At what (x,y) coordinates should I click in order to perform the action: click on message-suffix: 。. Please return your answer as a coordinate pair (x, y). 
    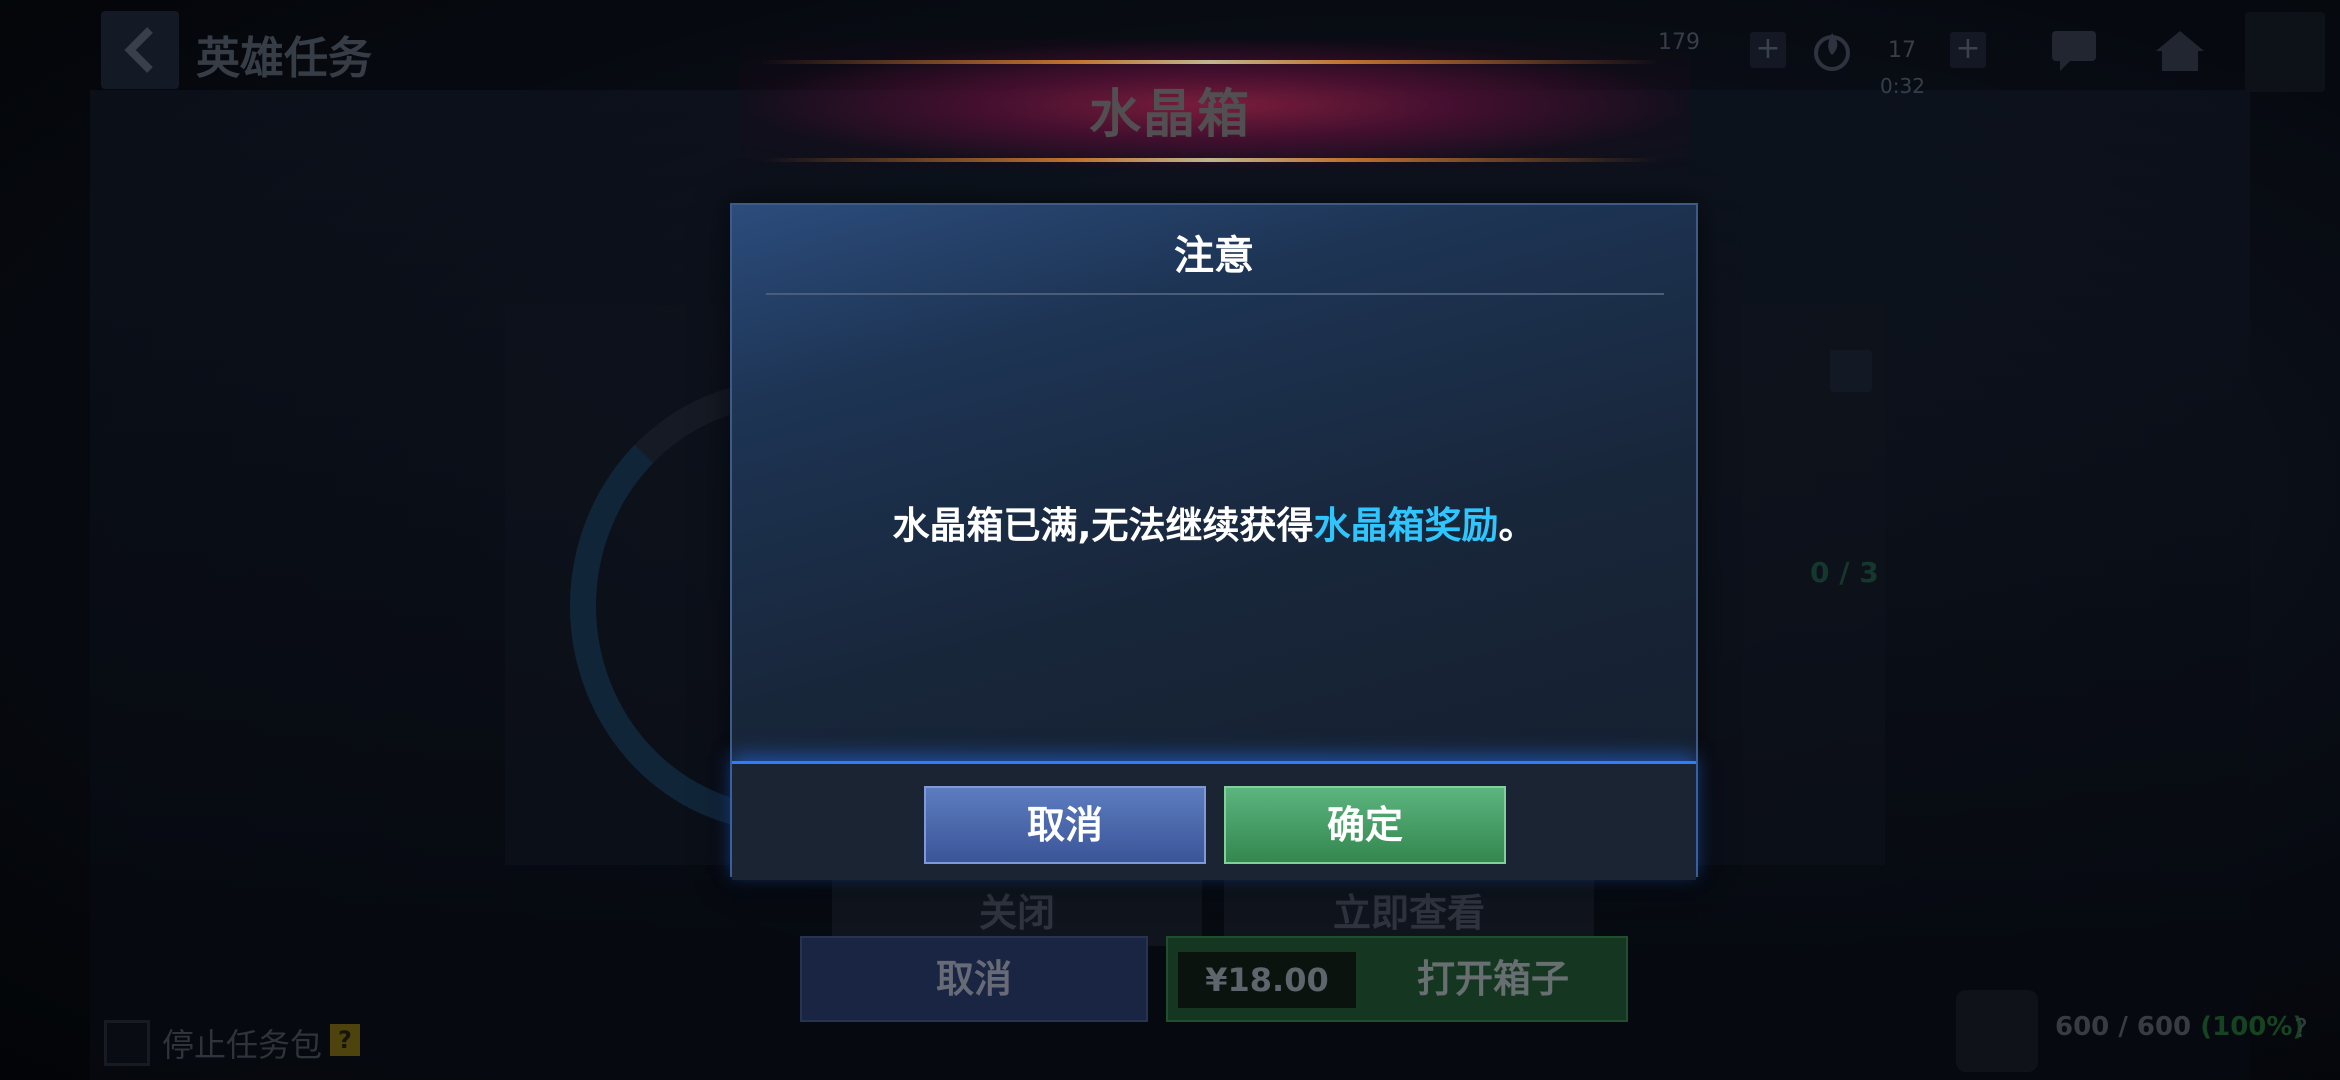
    Looking at the image, I should click on (1517, 525).